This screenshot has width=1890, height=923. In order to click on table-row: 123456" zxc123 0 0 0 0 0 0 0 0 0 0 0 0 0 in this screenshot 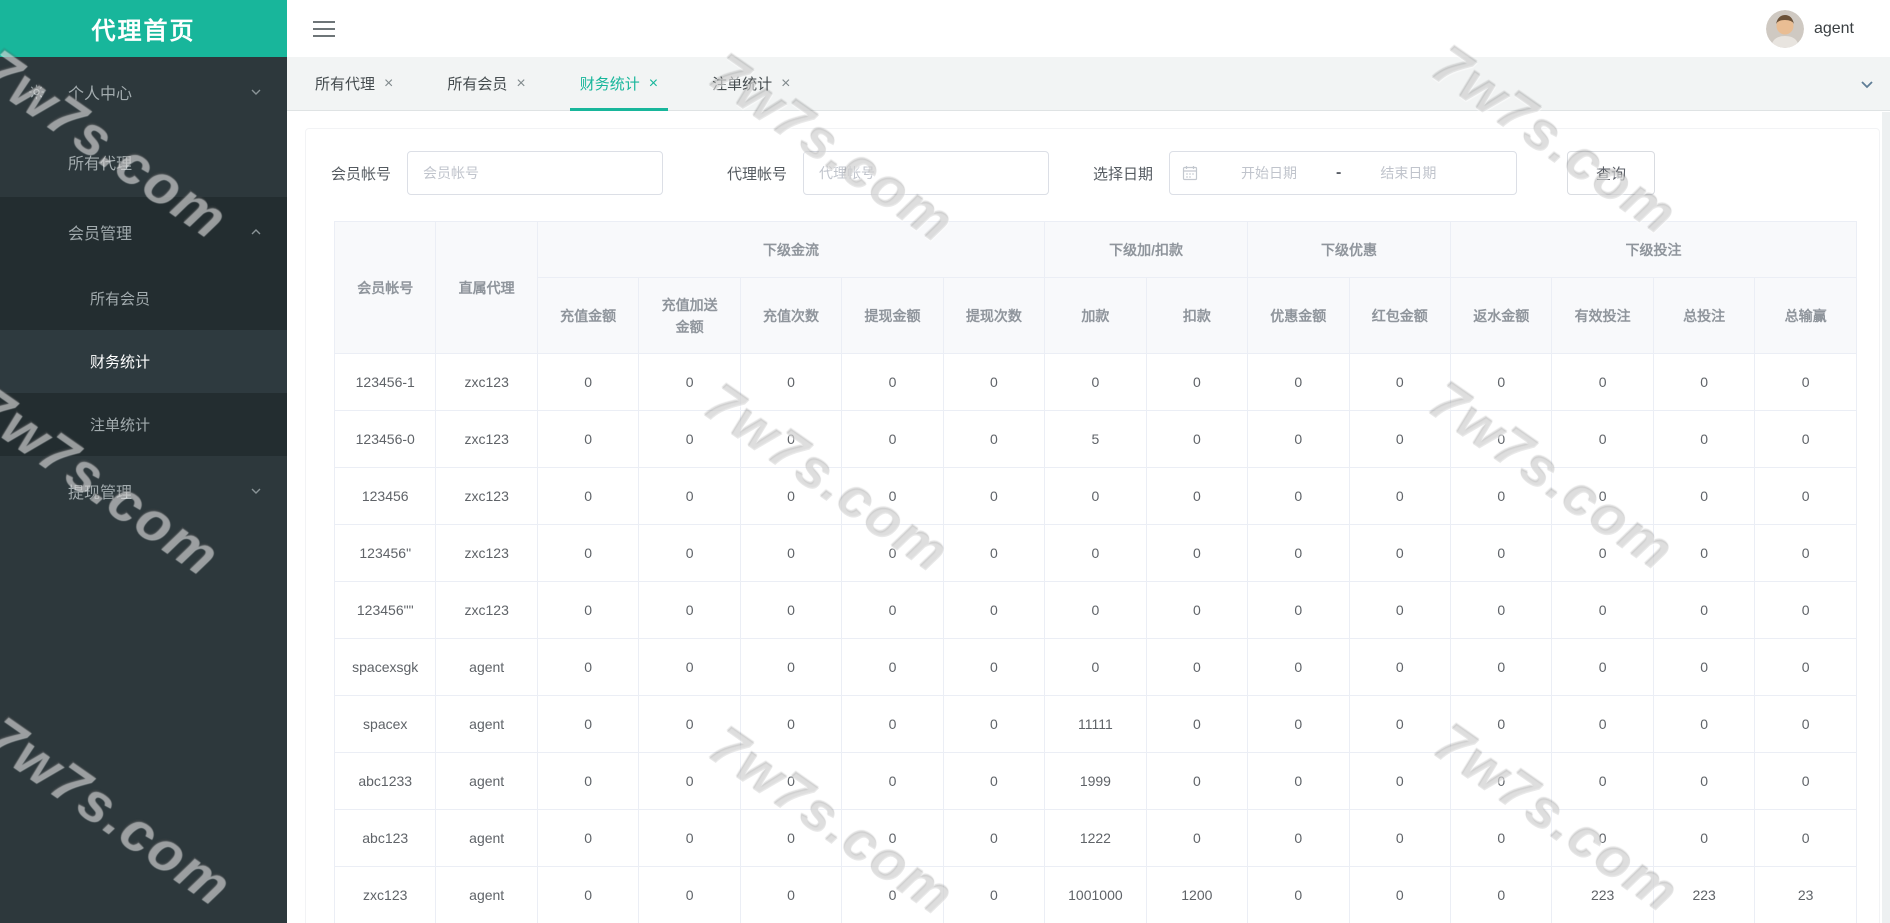, I will do `click(1095, 553)`.